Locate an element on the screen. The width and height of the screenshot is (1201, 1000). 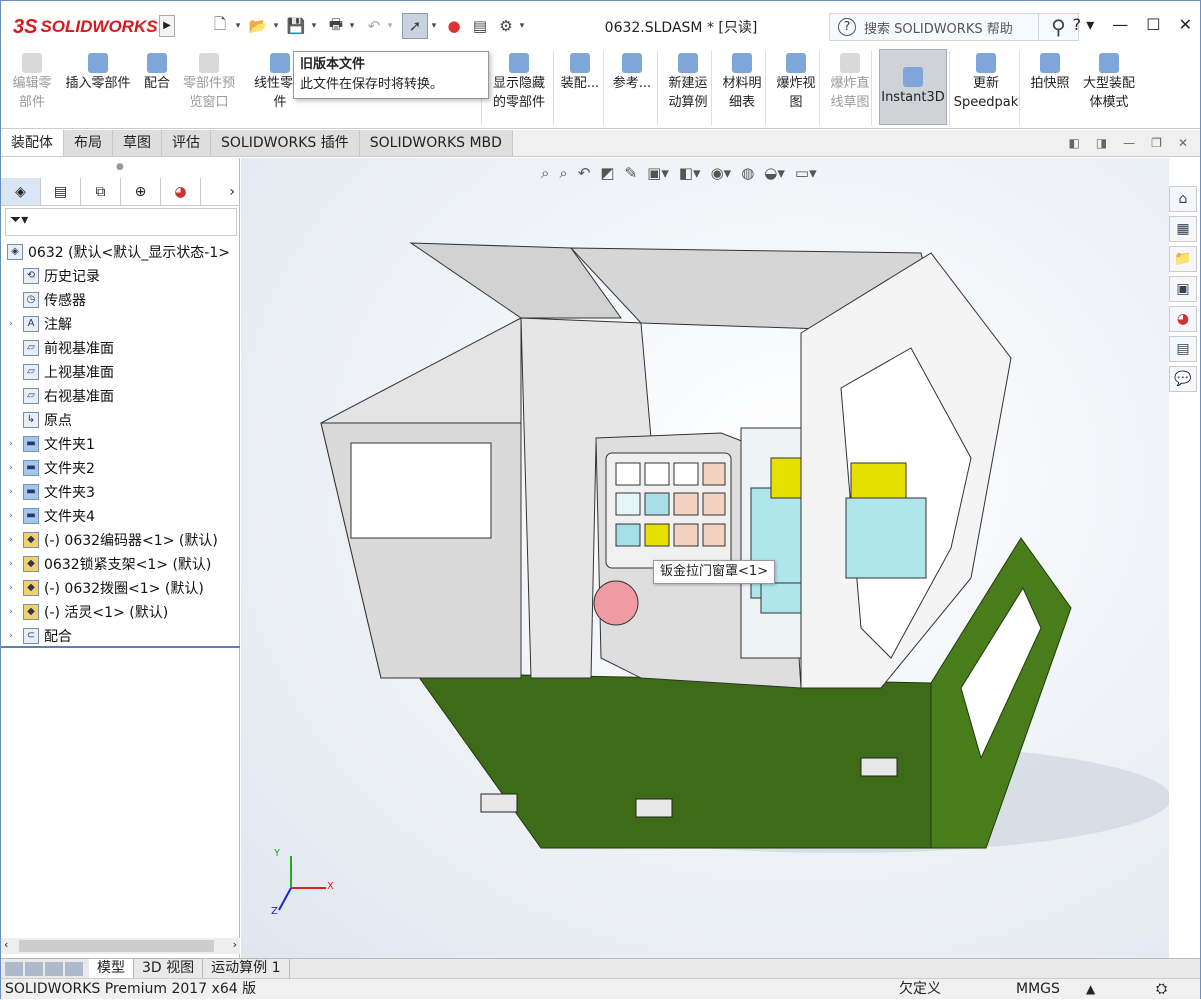
maximize-icon: ☐ is located at coordinates (1153, 24).